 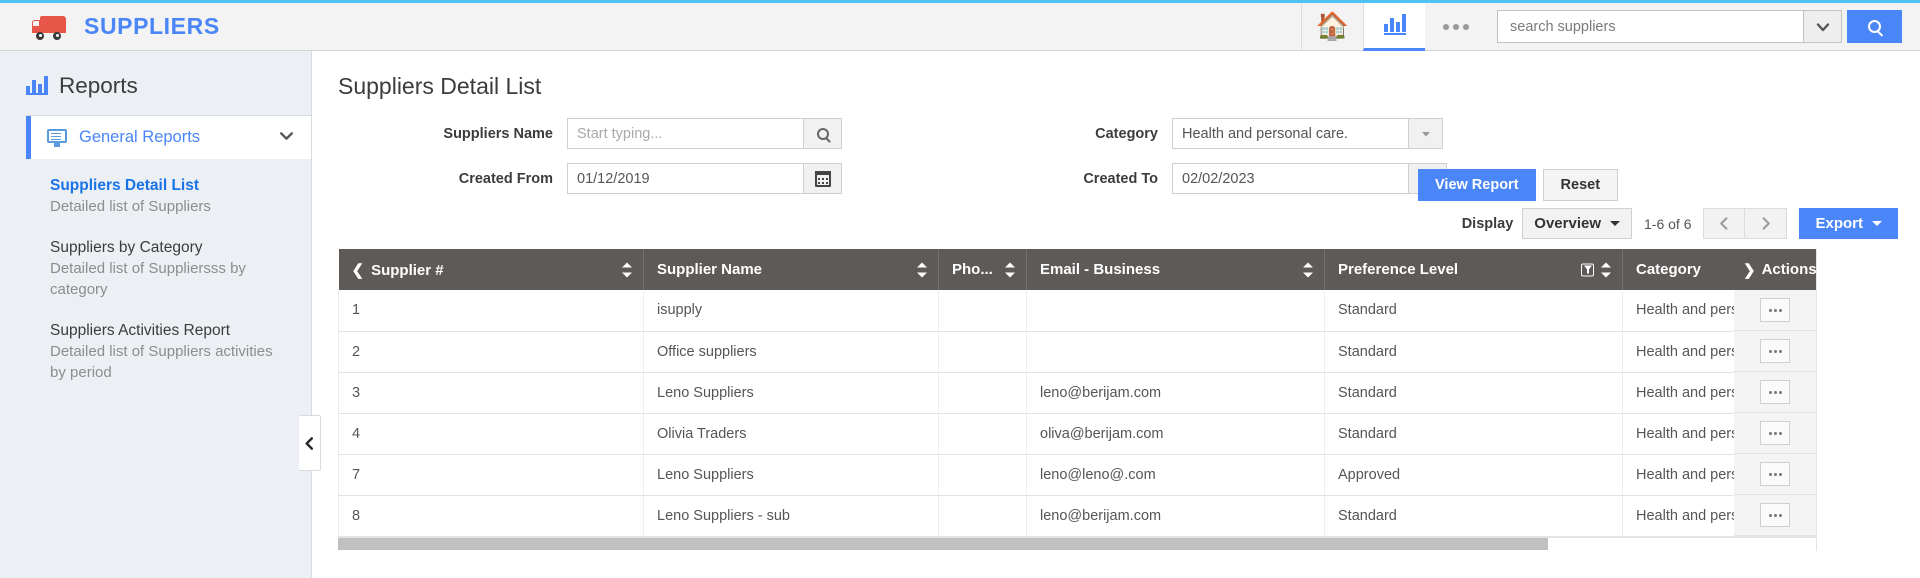 What do you see at coordinates (1587, 269) in the screenshot?
I see `filter-icon` at bounding box center [1587, 269].